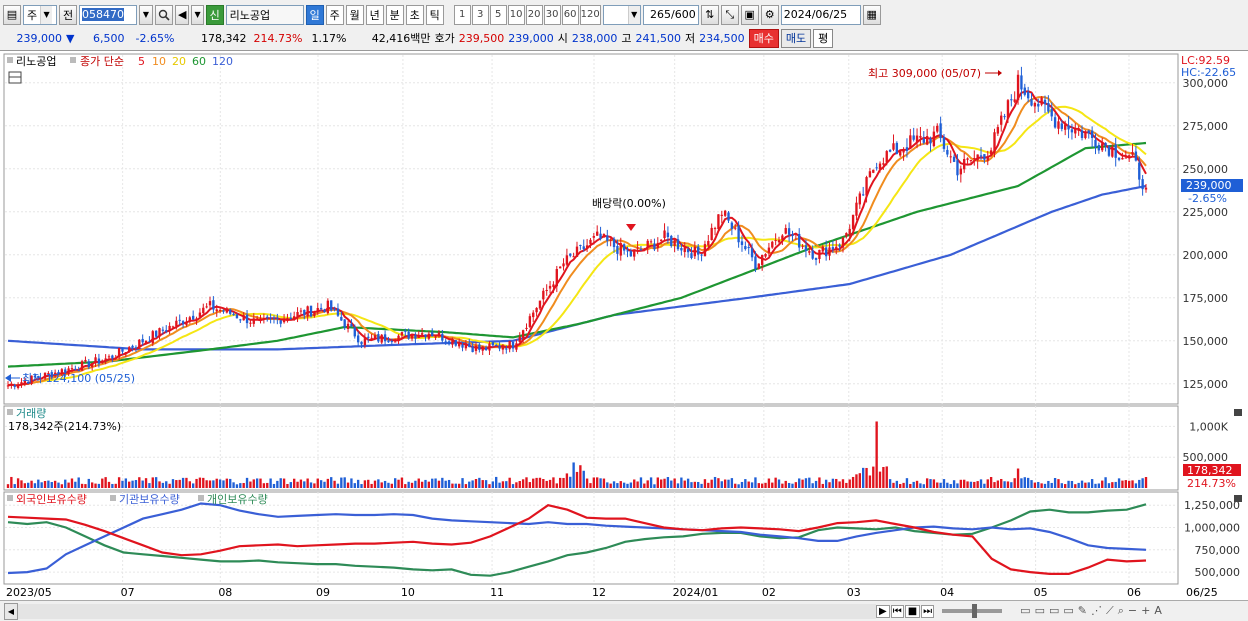 This screenshot has width=1248, height=621. I want to click on interval-button-60: 60, so click(570, 14).